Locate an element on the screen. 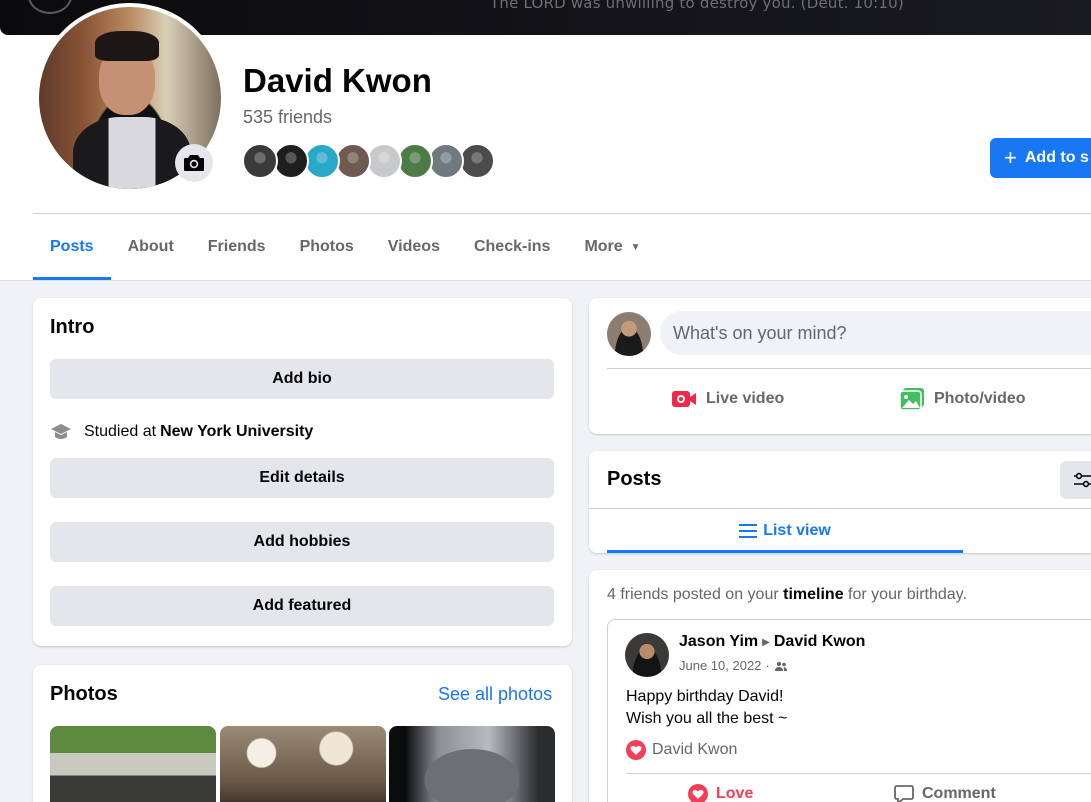 The height and width of the screenshot is (802, 1091). post-meta: June 10, 2022 · is located at coordinates (733, 665).